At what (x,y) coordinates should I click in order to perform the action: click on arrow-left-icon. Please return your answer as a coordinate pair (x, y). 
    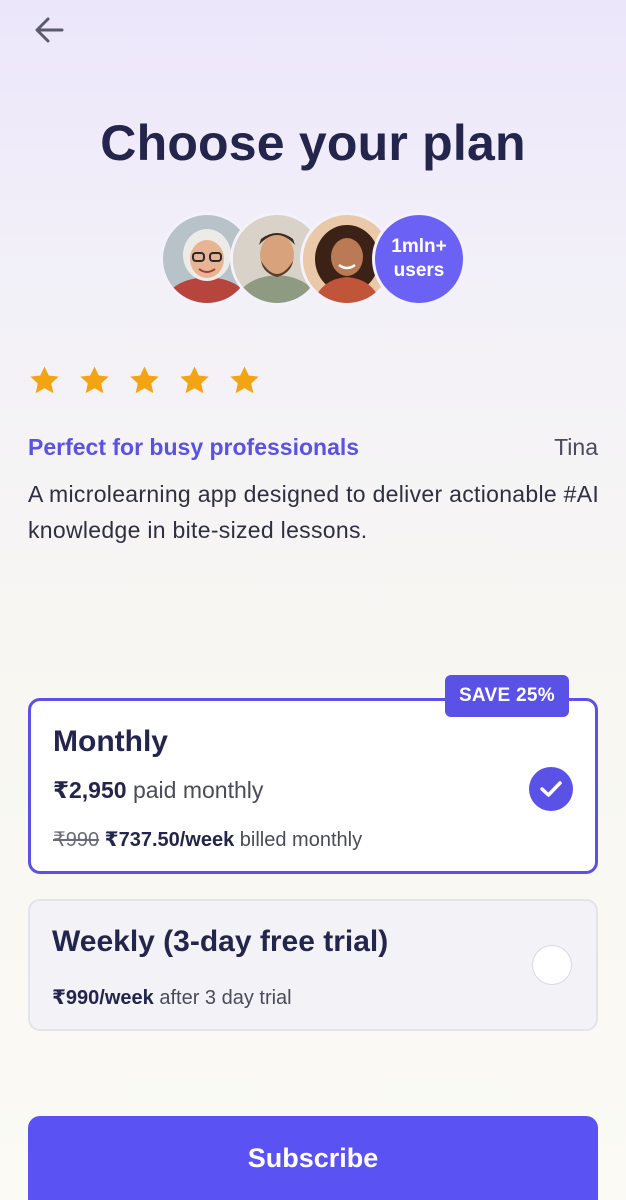
    Looking at the image, I should click on (49, 30).